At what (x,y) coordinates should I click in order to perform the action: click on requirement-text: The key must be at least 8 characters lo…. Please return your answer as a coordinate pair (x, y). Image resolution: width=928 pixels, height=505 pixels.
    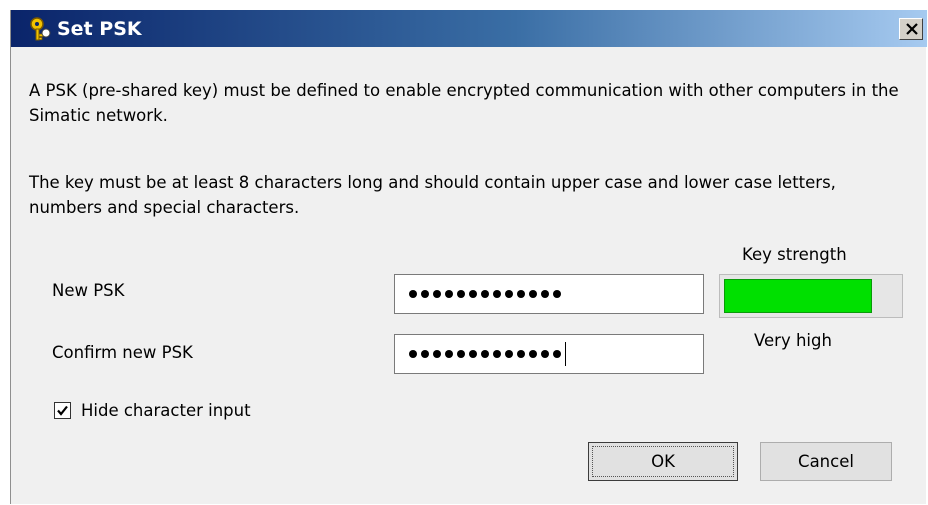
    Looking at the image, I should click on (432, 195).